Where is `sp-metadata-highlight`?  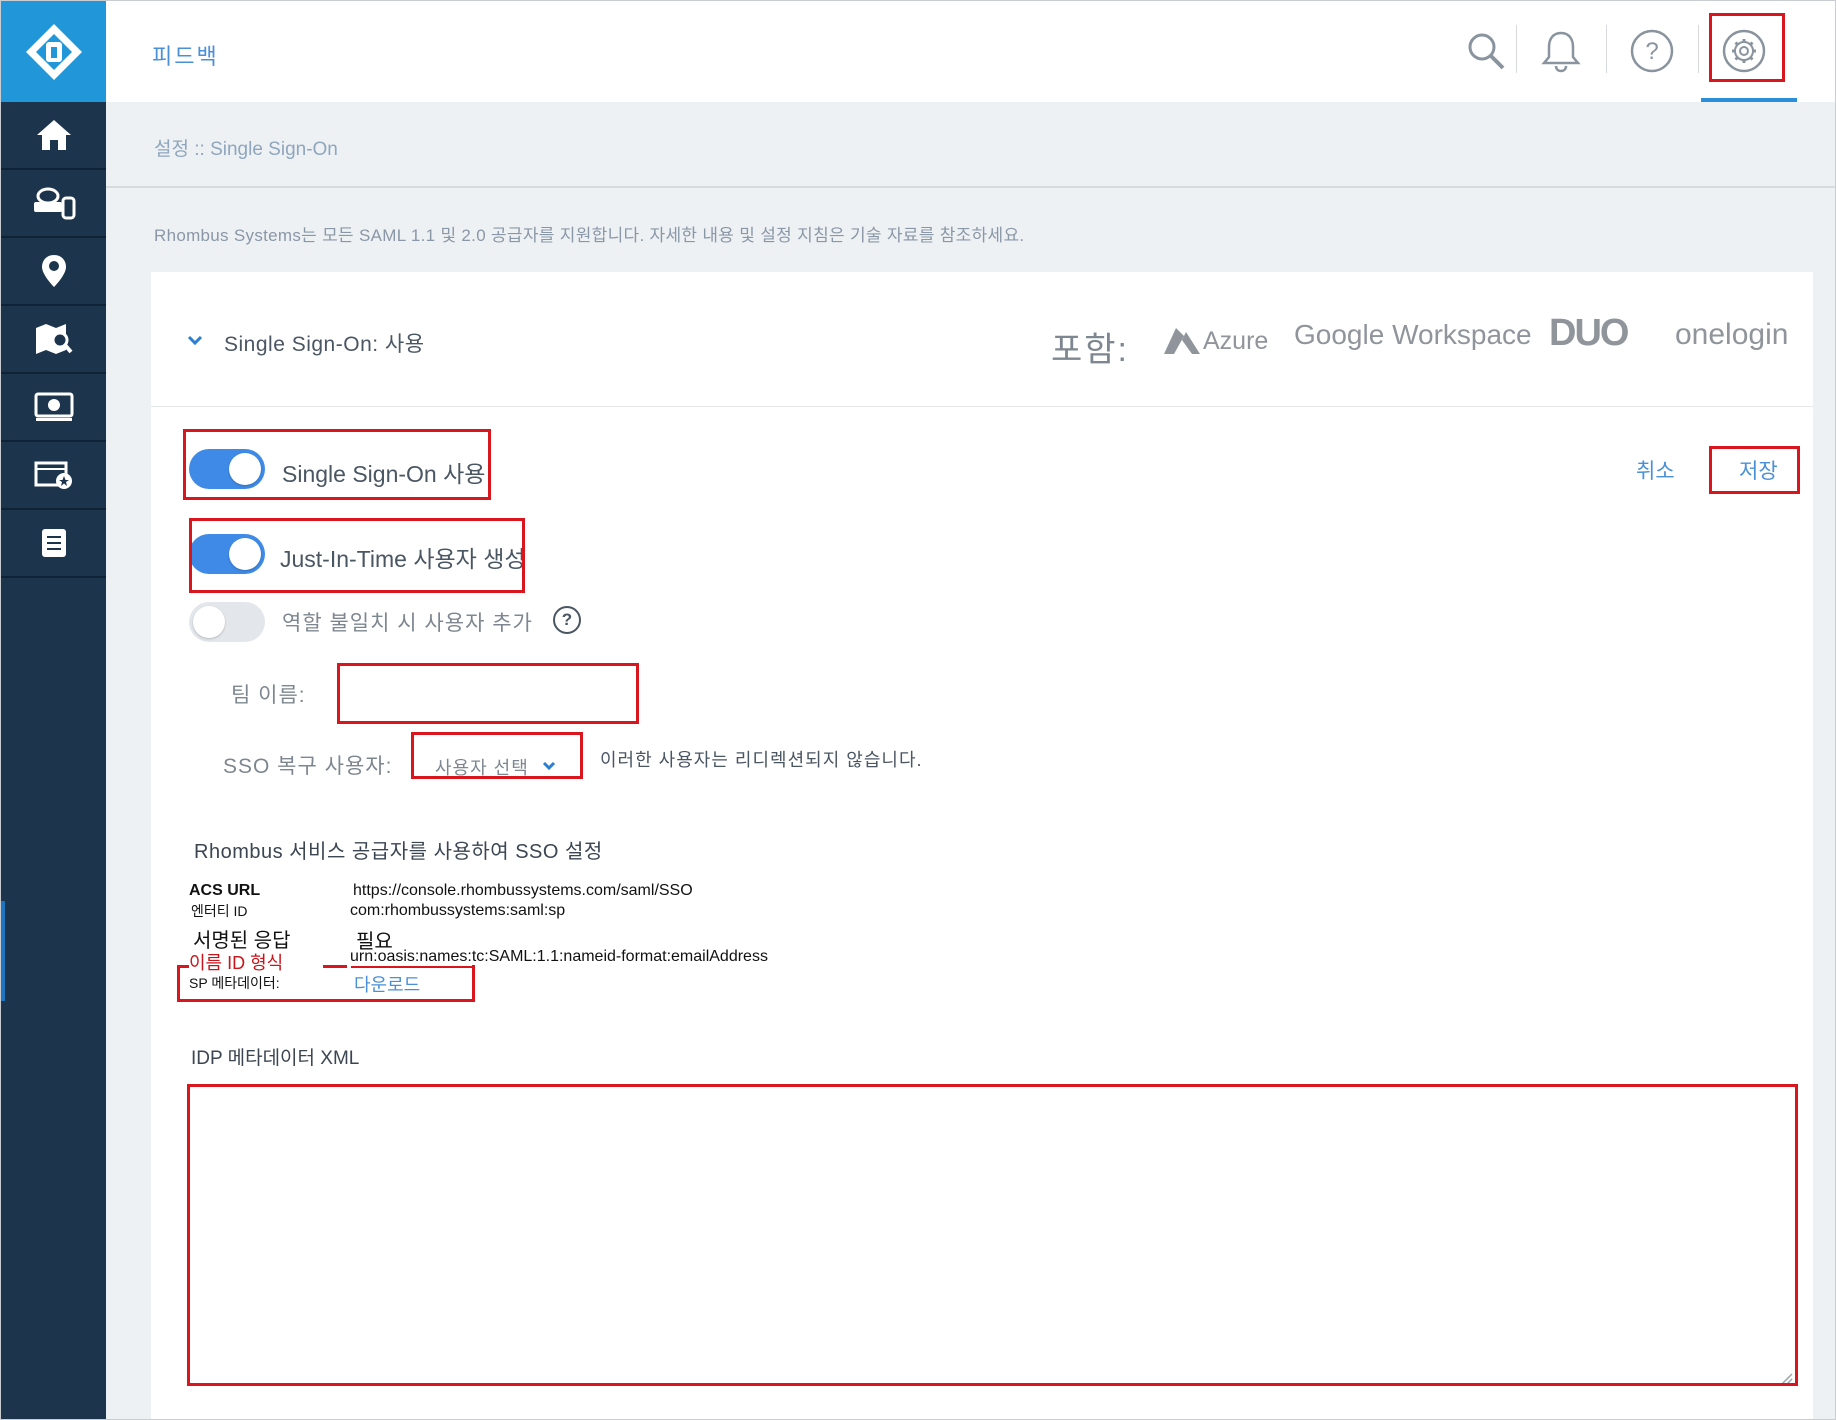 sp-metadata-highlight is located at coordinates (326, 983).